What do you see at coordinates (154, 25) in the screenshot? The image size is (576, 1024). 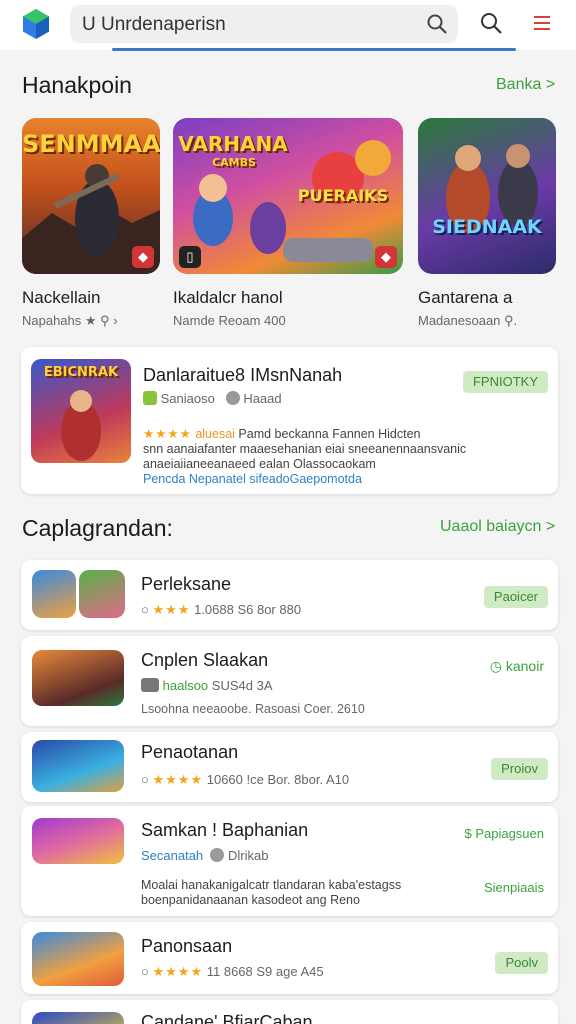 I see `search-input: U Unrdenaperisn` at bounding box center [154, 25].